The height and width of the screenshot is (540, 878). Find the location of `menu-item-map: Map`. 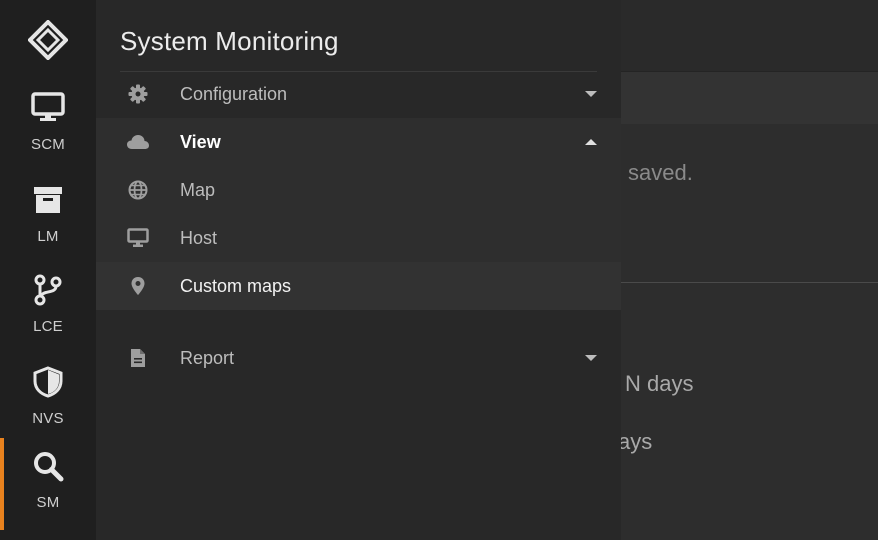

menu-item-map: Map is located at coordinates (358, 190).